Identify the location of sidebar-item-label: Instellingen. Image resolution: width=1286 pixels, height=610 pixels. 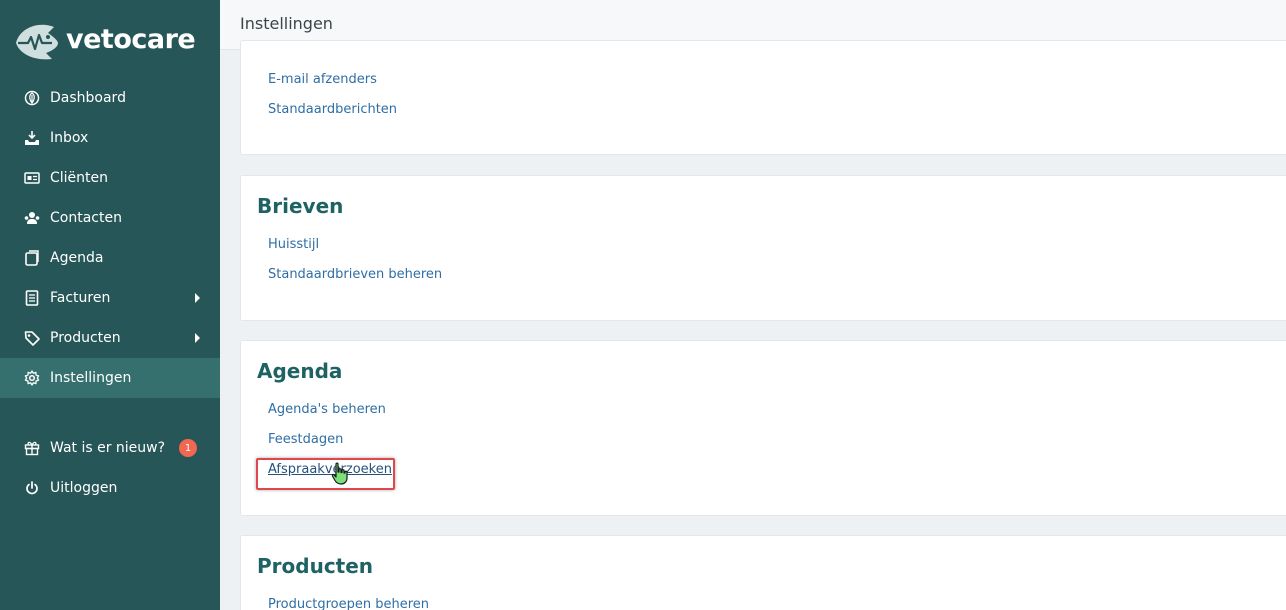
(91, 378).